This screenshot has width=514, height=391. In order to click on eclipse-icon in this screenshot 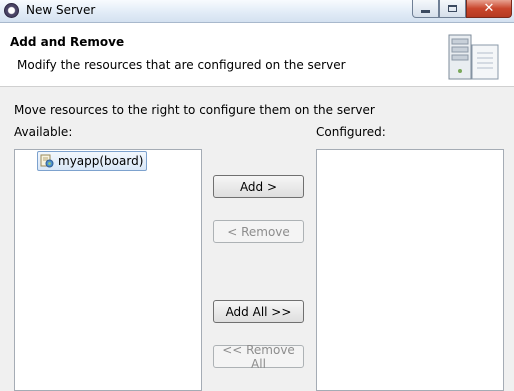, I will do `click(11, 10)`.